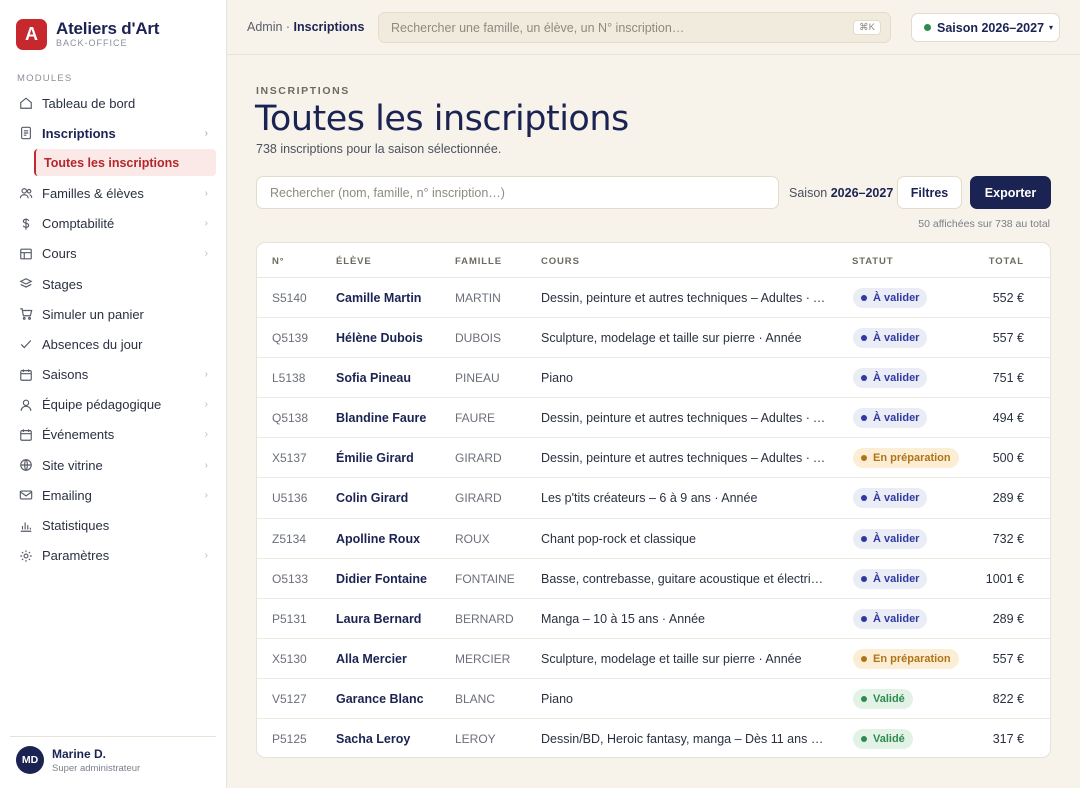 This screenshot has width=1080, height=788. Describe the element at coordinates (375, 458) in the screenshot. I see `cell-eleve: Émilie Girard` at that location.